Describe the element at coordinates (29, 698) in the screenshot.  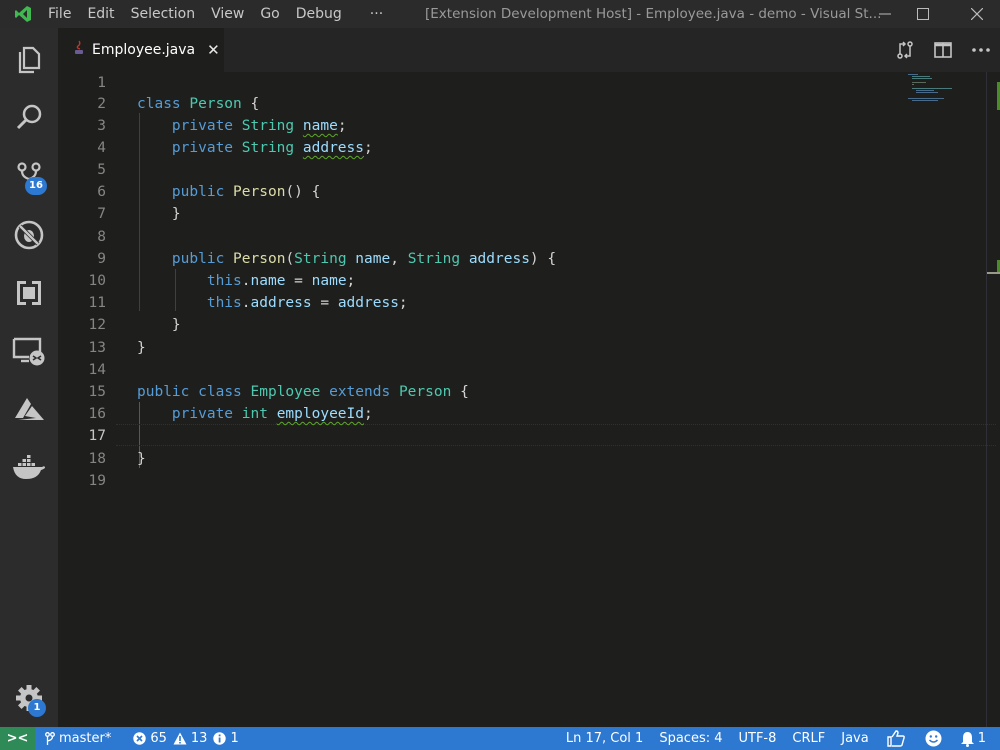
I see `activity-settings: 1` at that location.